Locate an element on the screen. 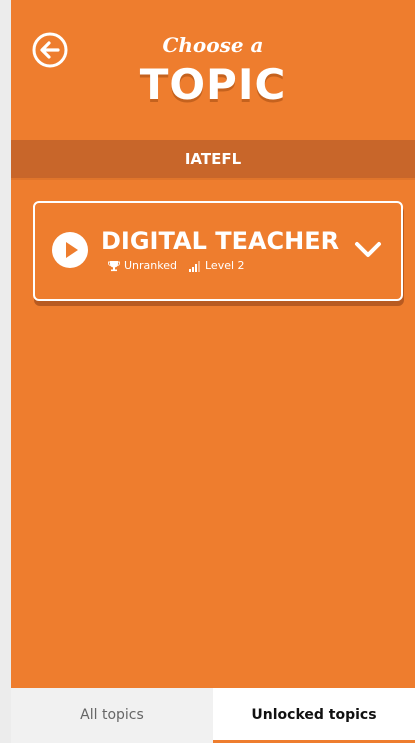 The image size is (415, 743). chevron-down-icon is located at coordinates (368, 250).